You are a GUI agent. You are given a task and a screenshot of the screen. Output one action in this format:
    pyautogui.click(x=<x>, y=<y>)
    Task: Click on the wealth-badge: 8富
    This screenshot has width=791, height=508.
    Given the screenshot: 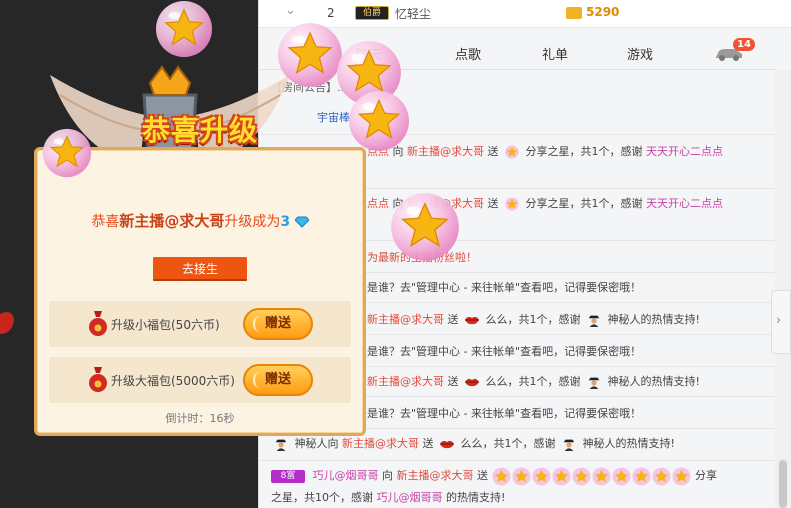 What is the action you would take?
    pyautogui.click(x=288, y=476)
    